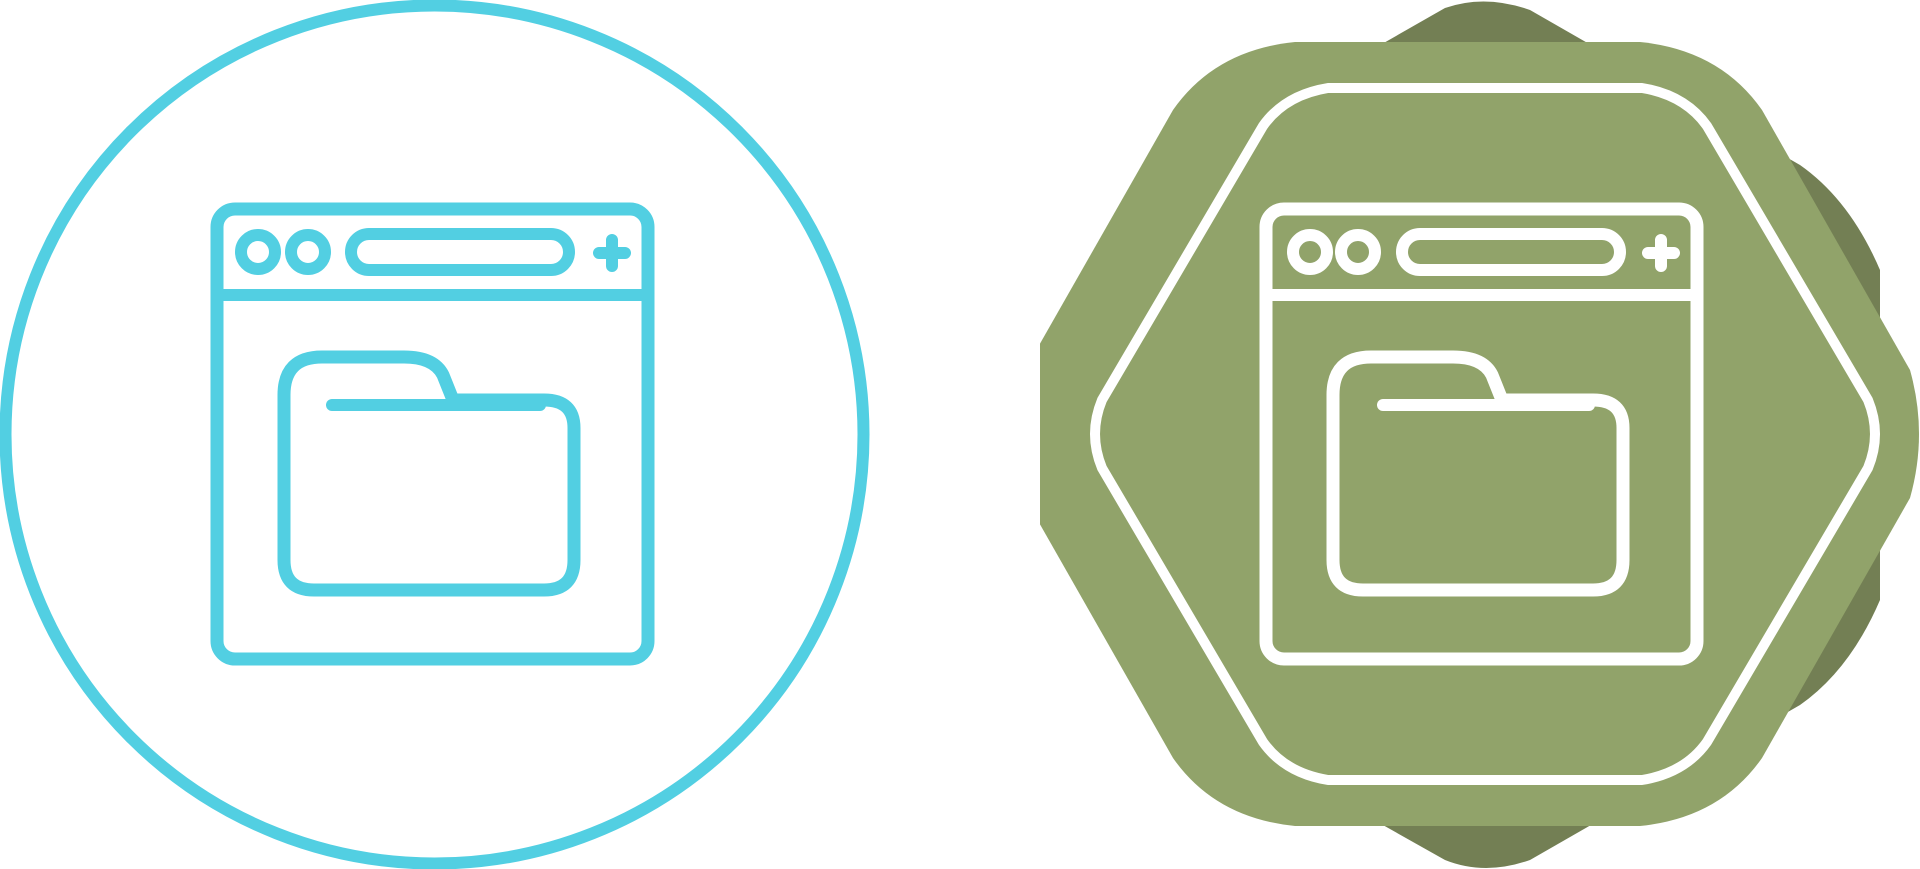 This screenshot has width=1920, height=869. Describe the element at coordinates (460, 252) in the screenshot. I see `address-bar` at that location.